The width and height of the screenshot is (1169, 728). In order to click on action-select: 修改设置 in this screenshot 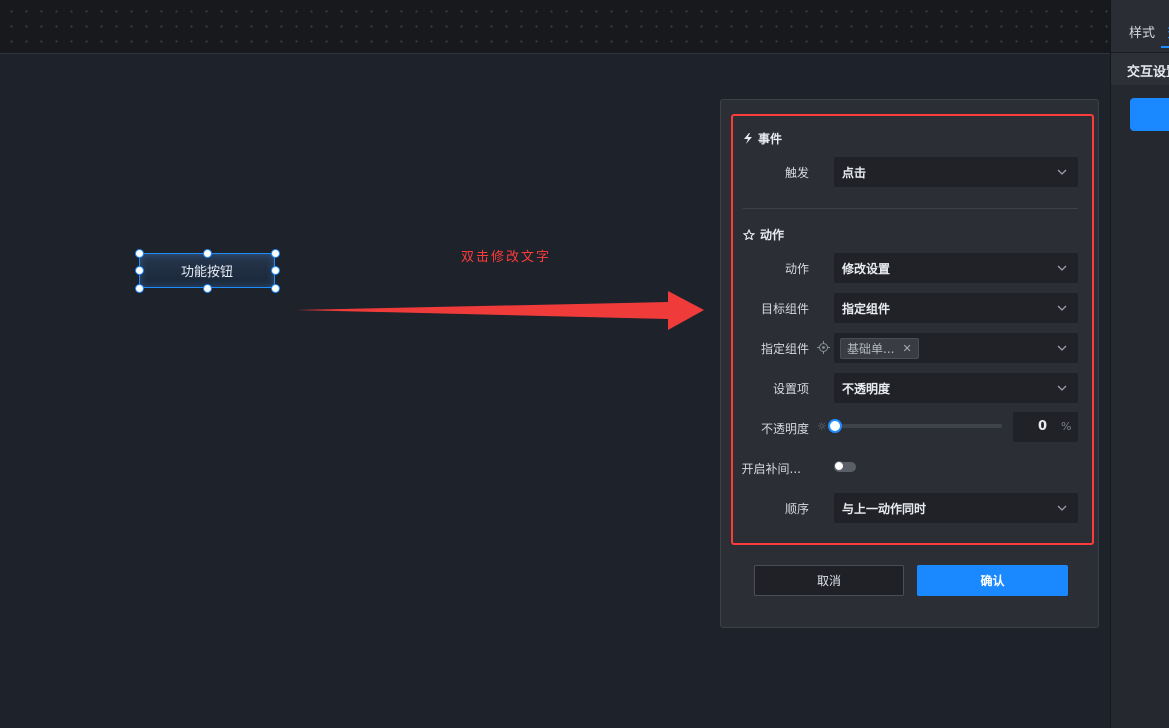, I will do `click(956, 268)`.